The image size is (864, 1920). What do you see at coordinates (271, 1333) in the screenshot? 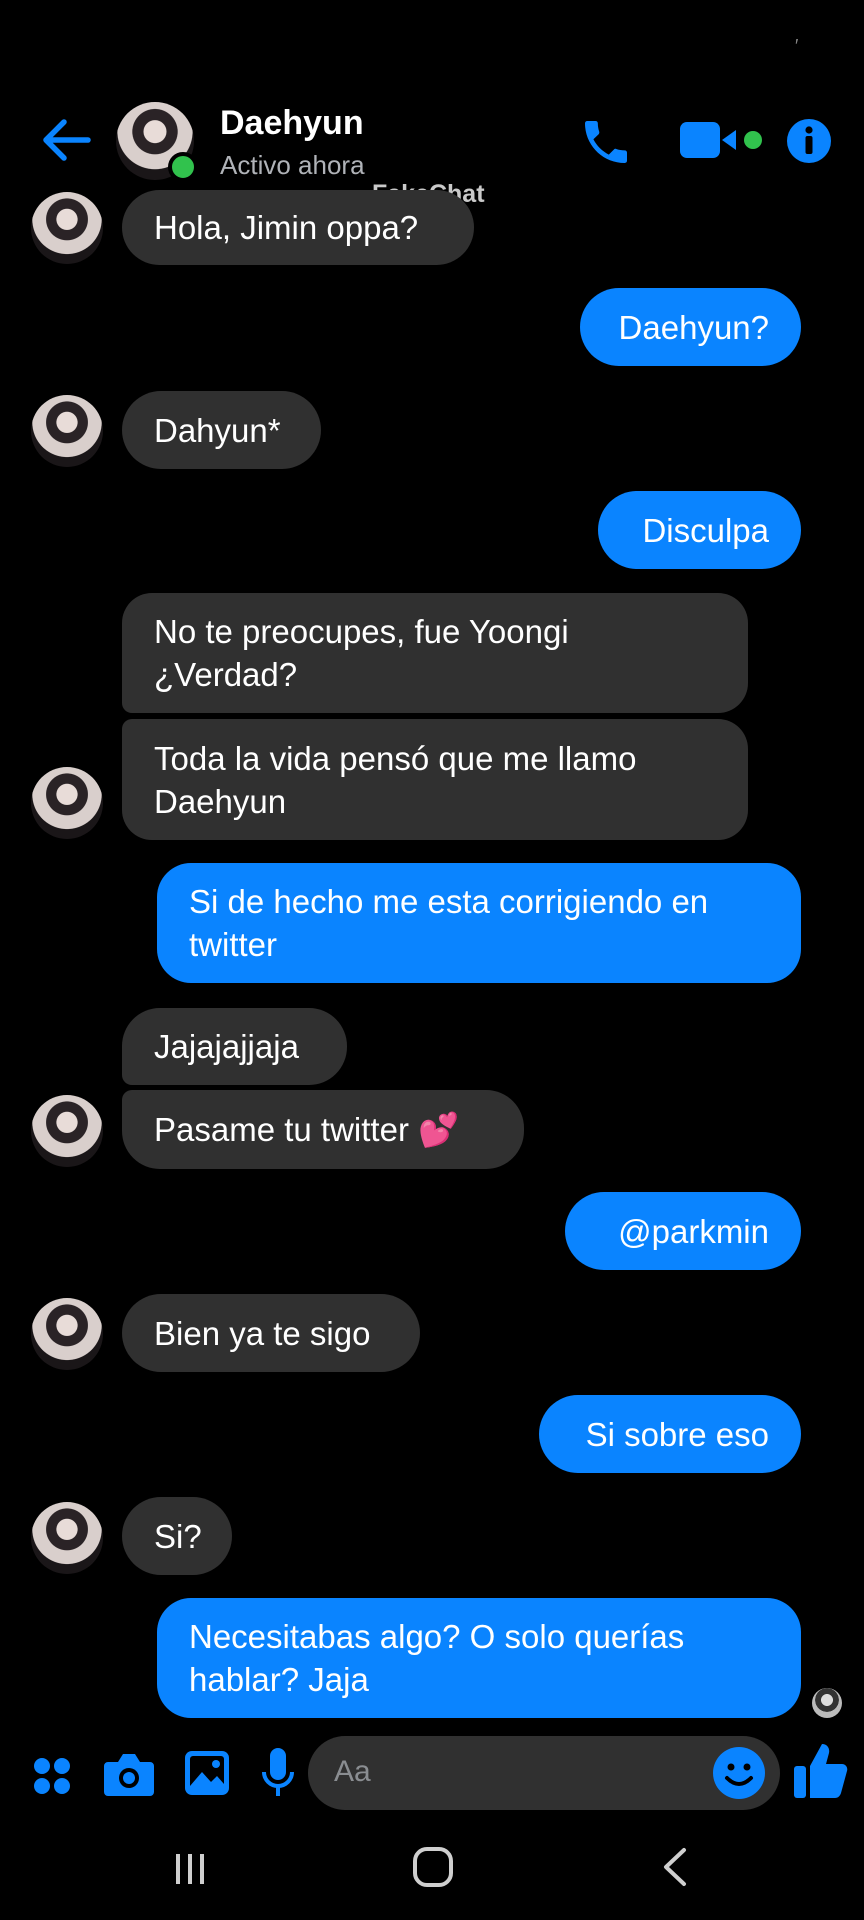
I see `message-incoming: Bien ya te sigo` at bounding box center [271, 1333].